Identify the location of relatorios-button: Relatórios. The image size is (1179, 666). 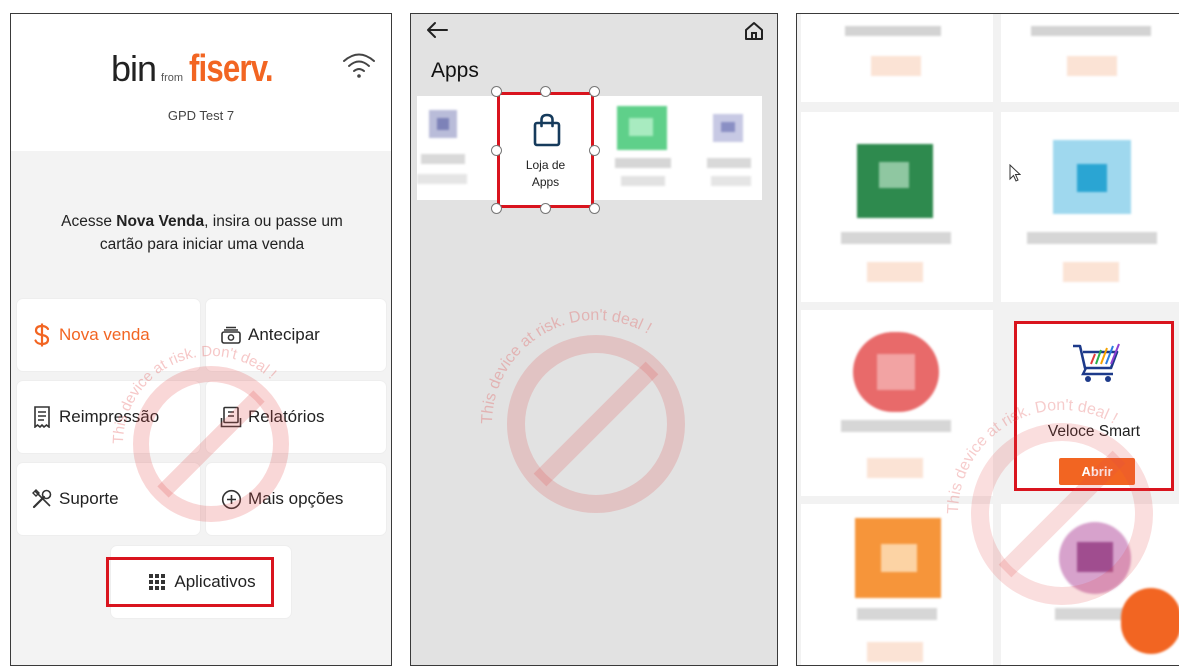
(296, 417).